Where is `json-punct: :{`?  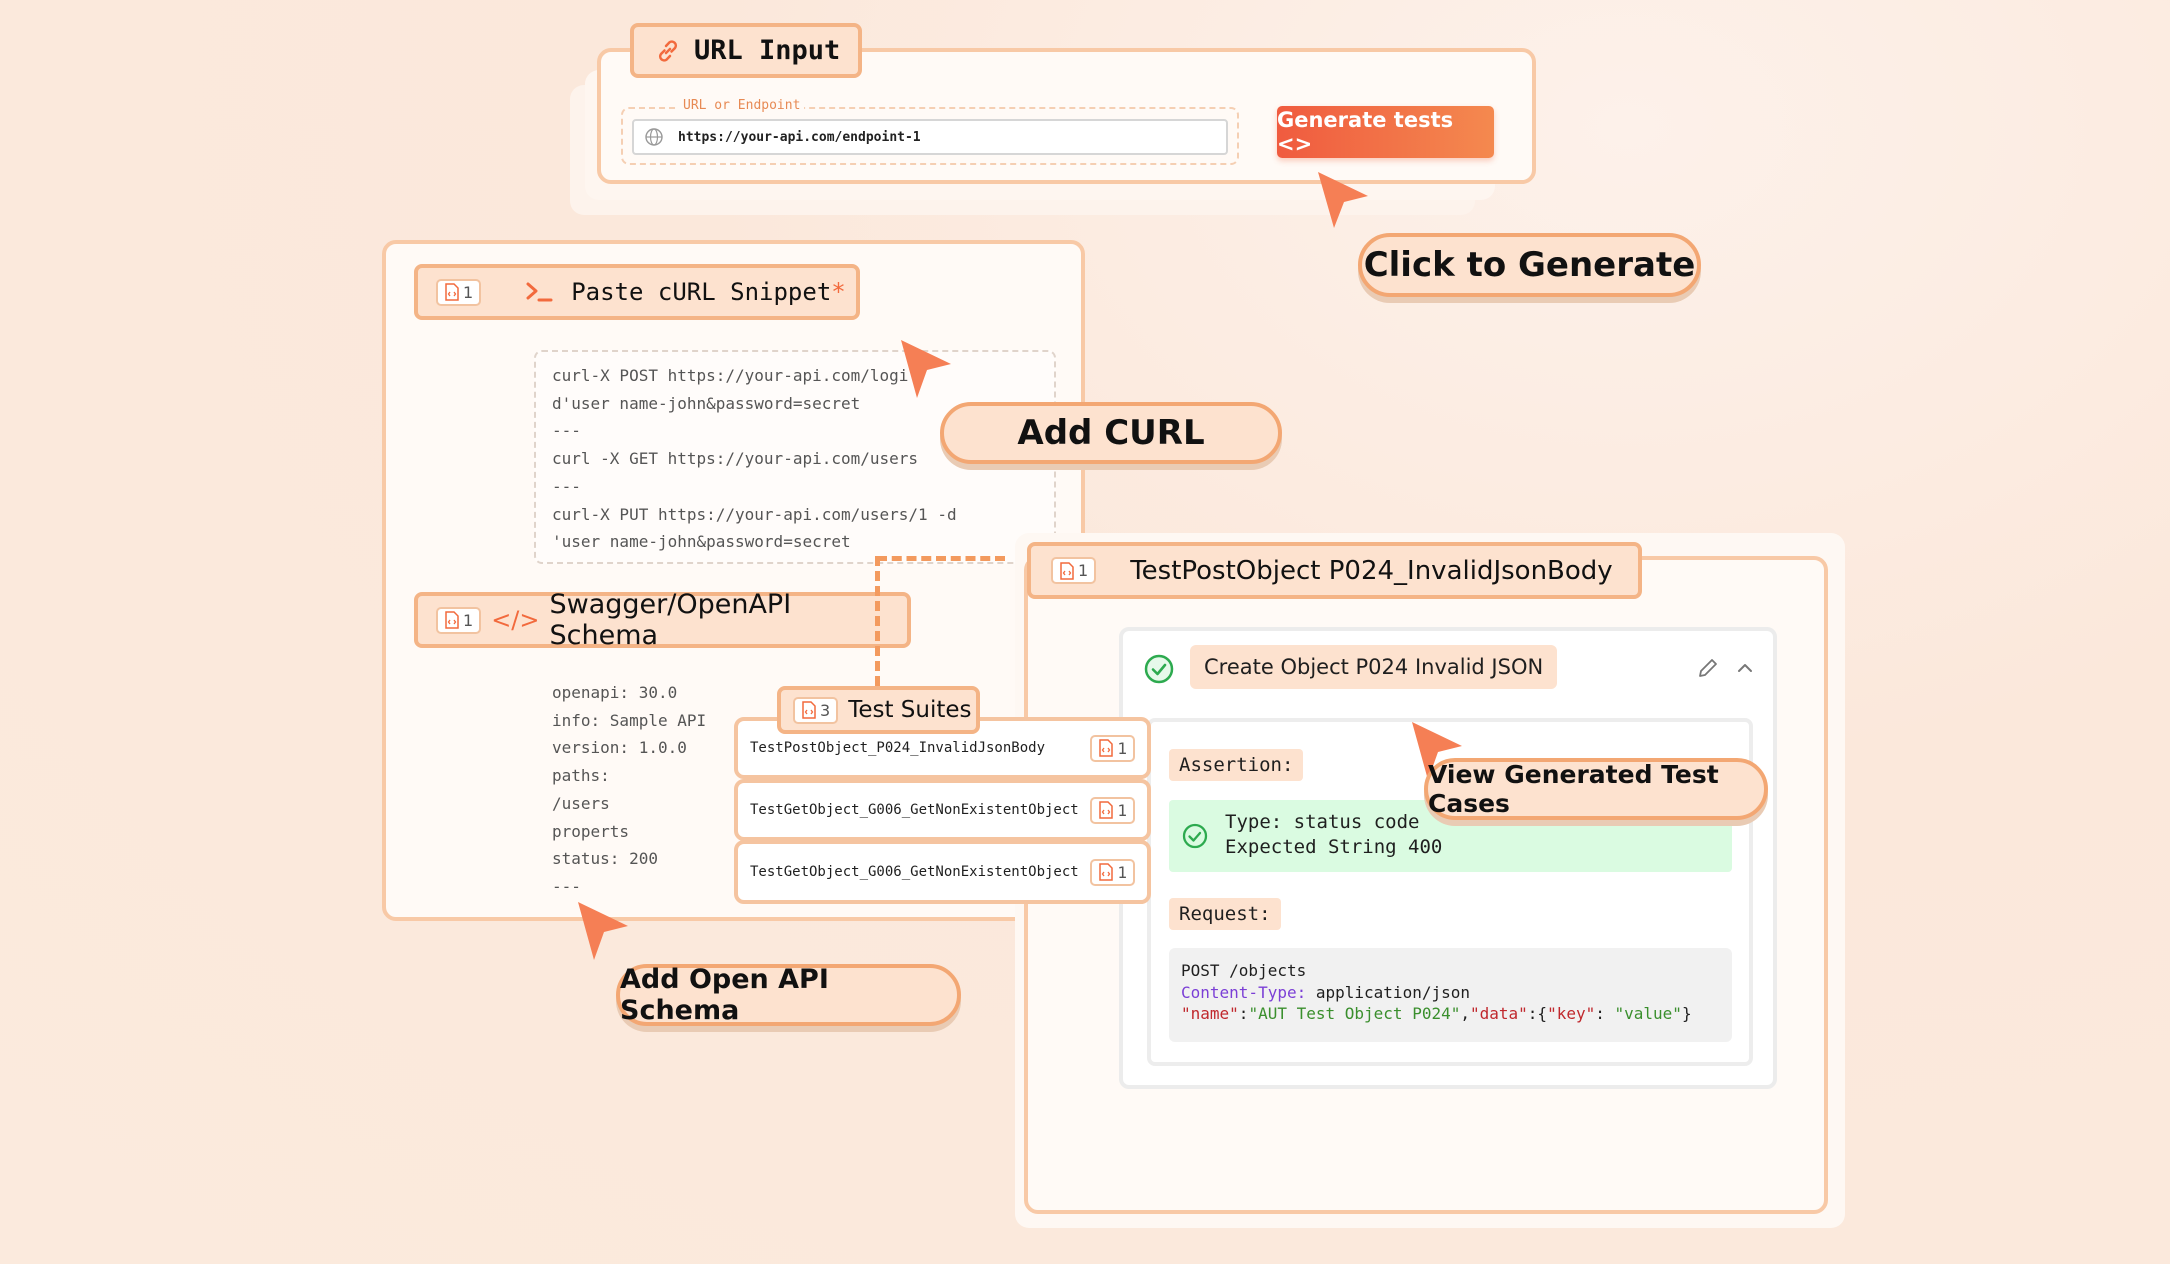
json-punct: :{ is located at coordinates (1537, 1013).